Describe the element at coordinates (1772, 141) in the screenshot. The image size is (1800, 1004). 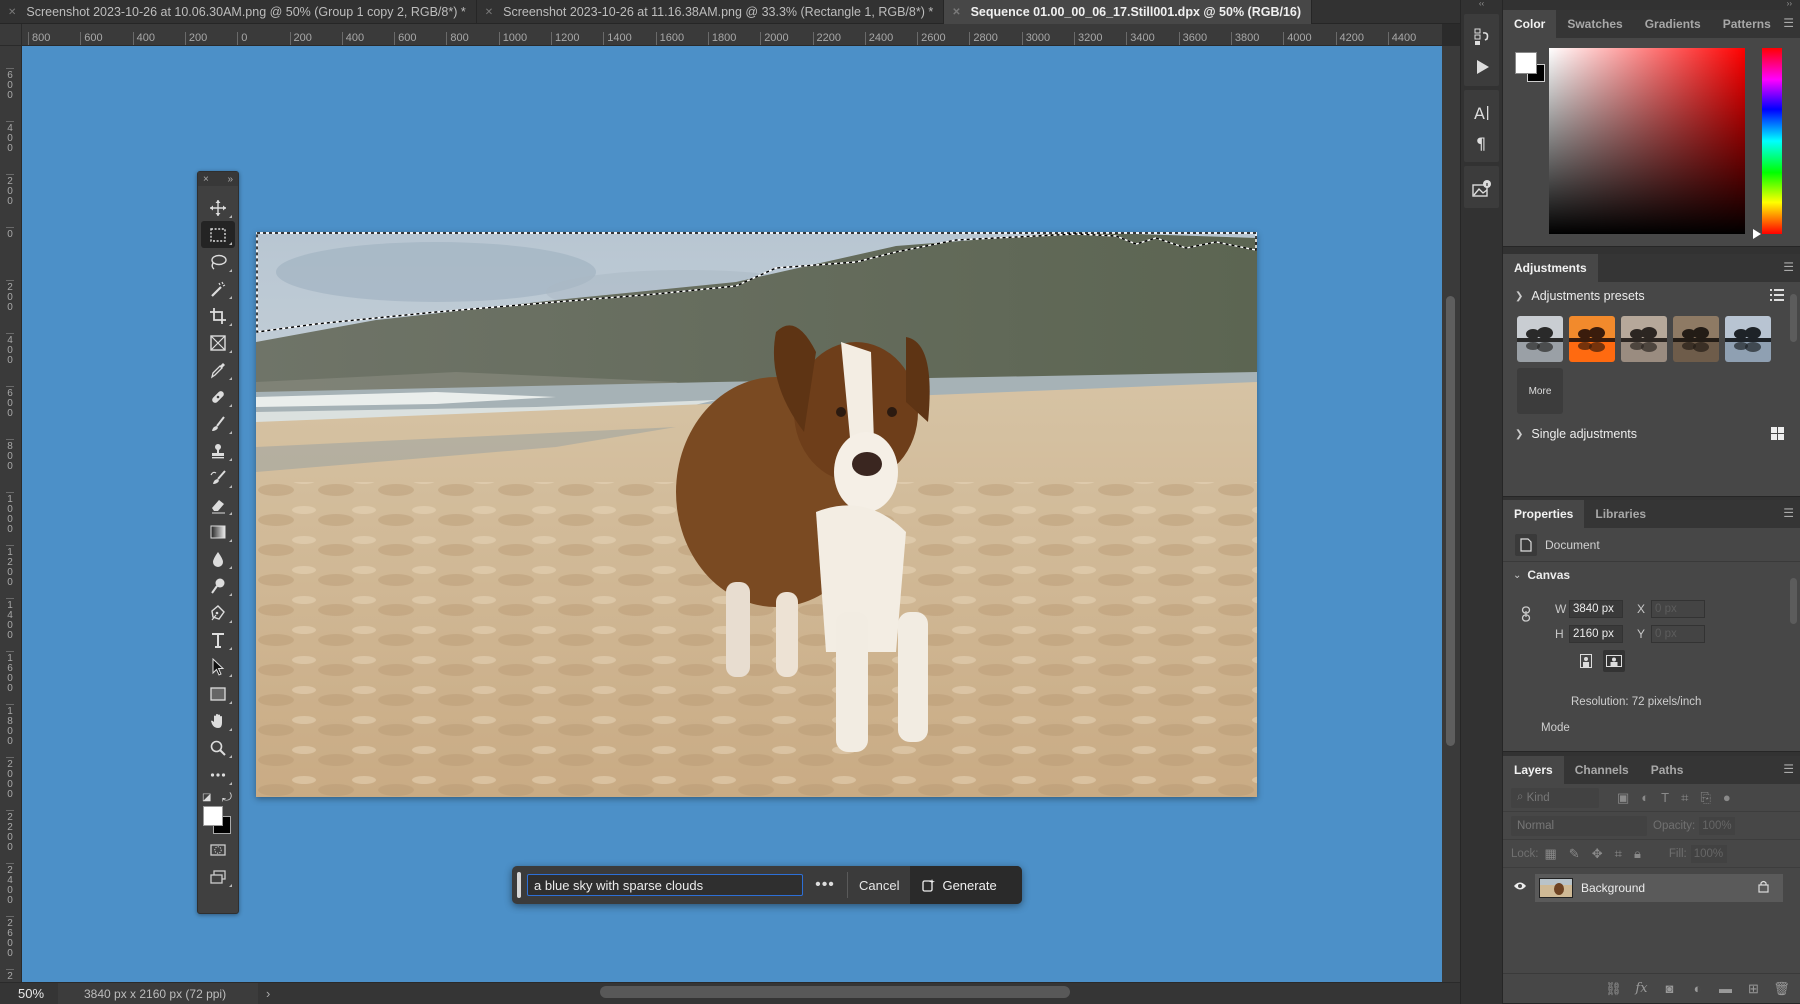
I see `hue-slider` at that location.